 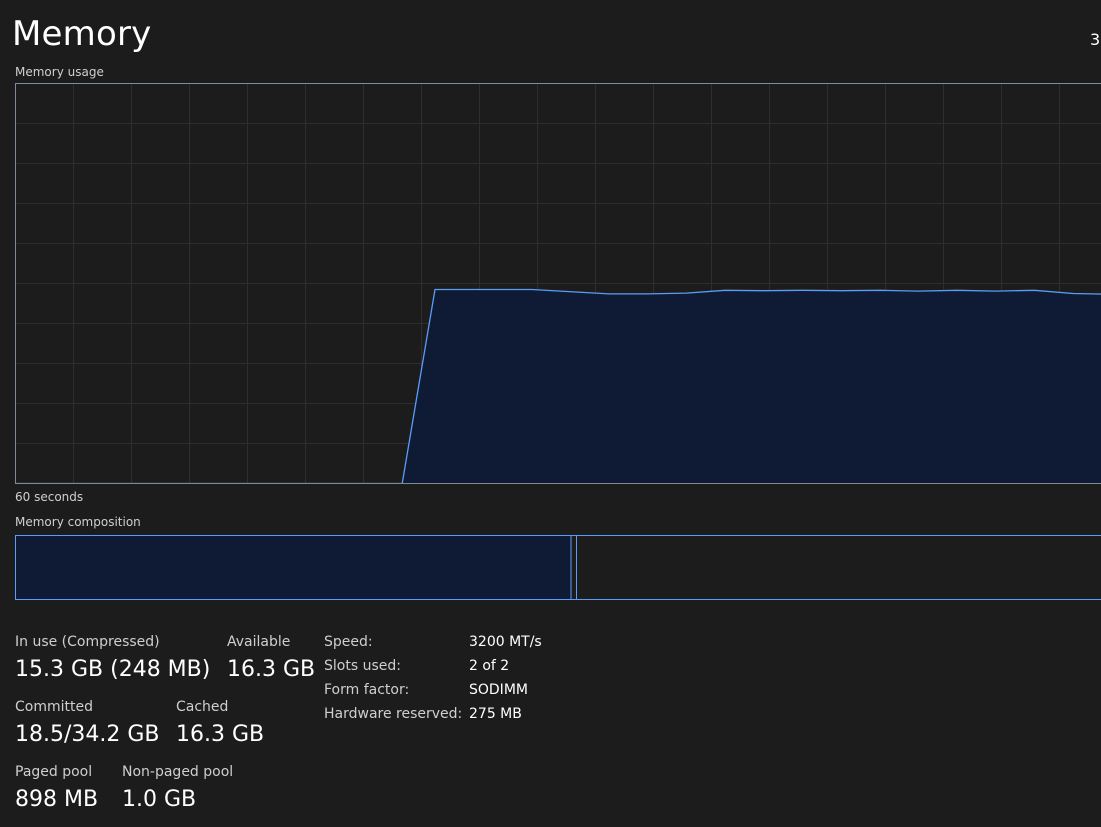 I want to click on form-factor-value: SODIMM, so click(x=498, y=690).